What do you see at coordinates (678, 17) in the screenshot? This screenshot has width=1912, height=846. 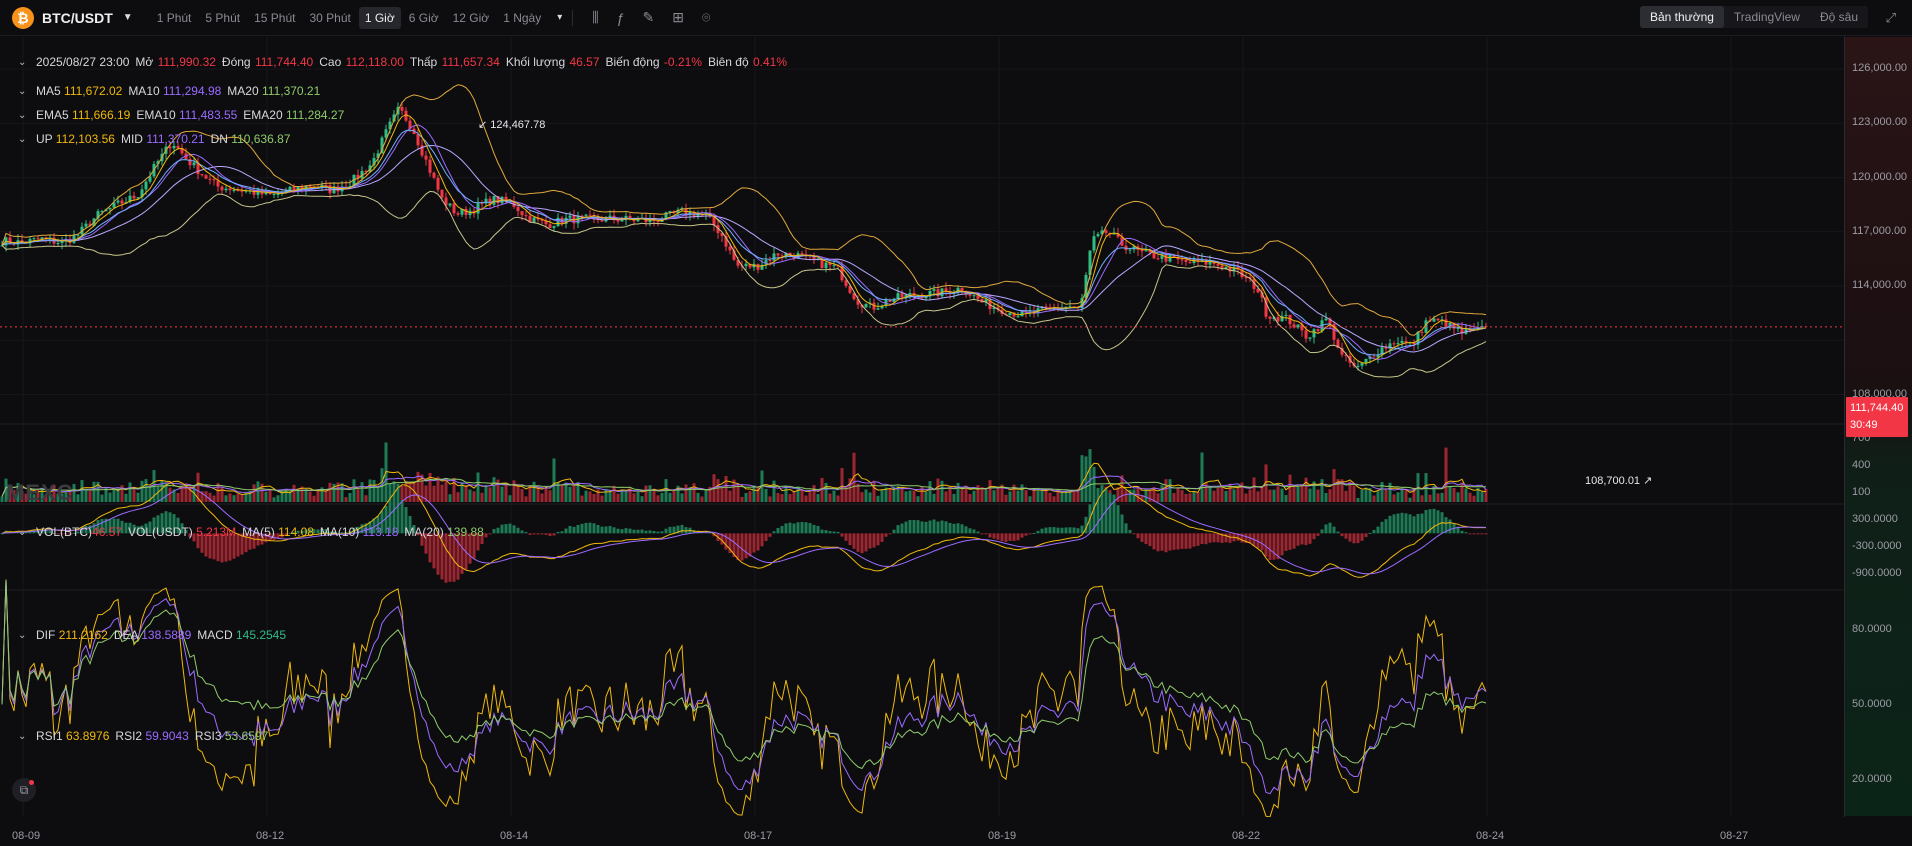 I see `layout-grid-icon: ⊞` at bounding box center [678, 17].